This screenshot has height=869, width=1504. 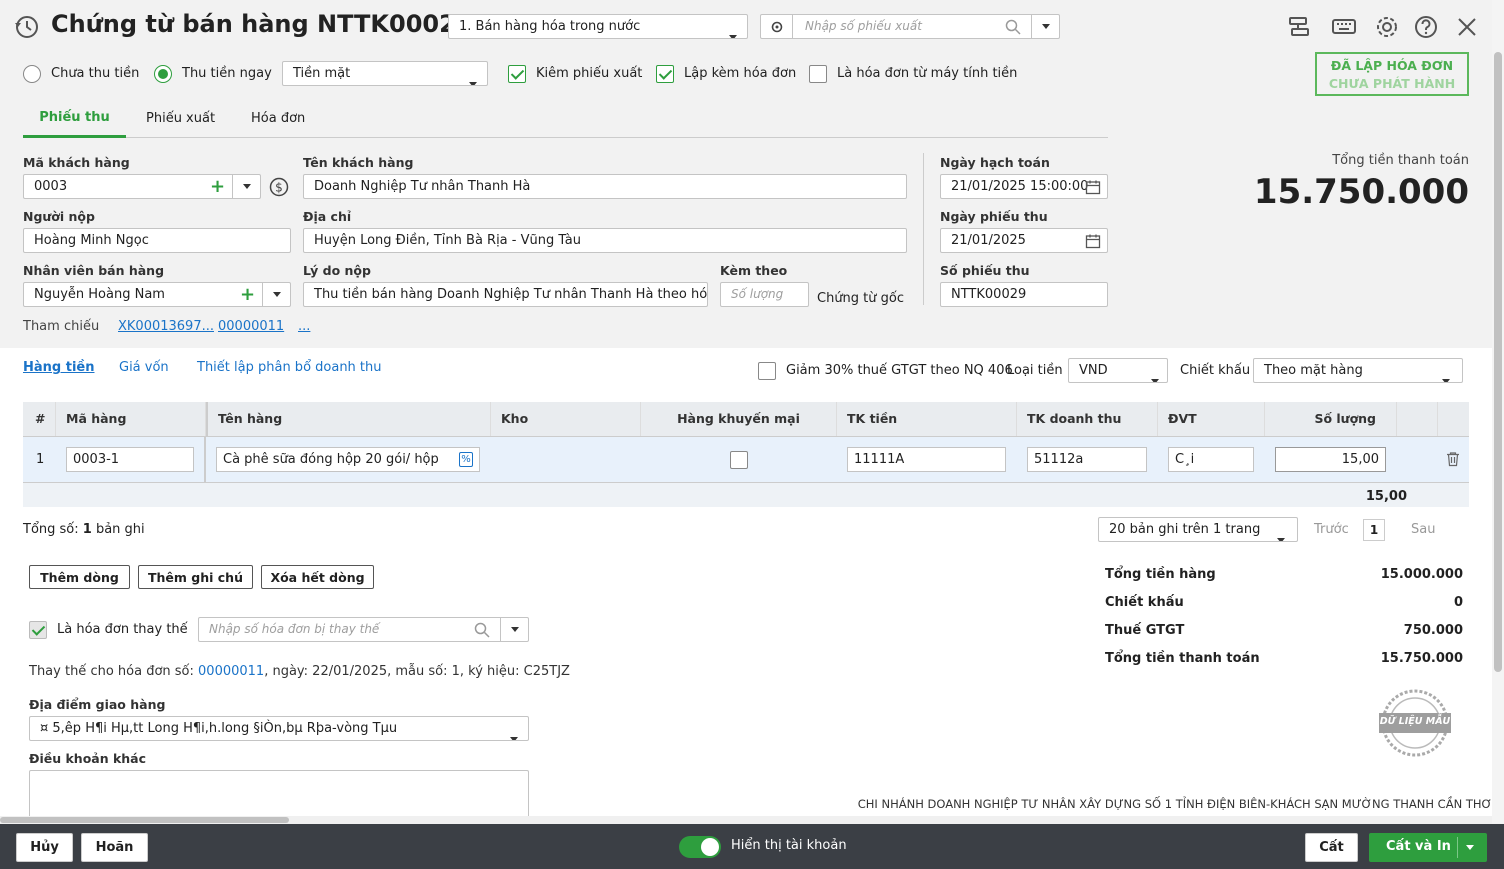 What do you see at coordinates (1035, 370) in the screenshot?
I see `currency-label: Loại tiền` at bounding box center [1035, 370].